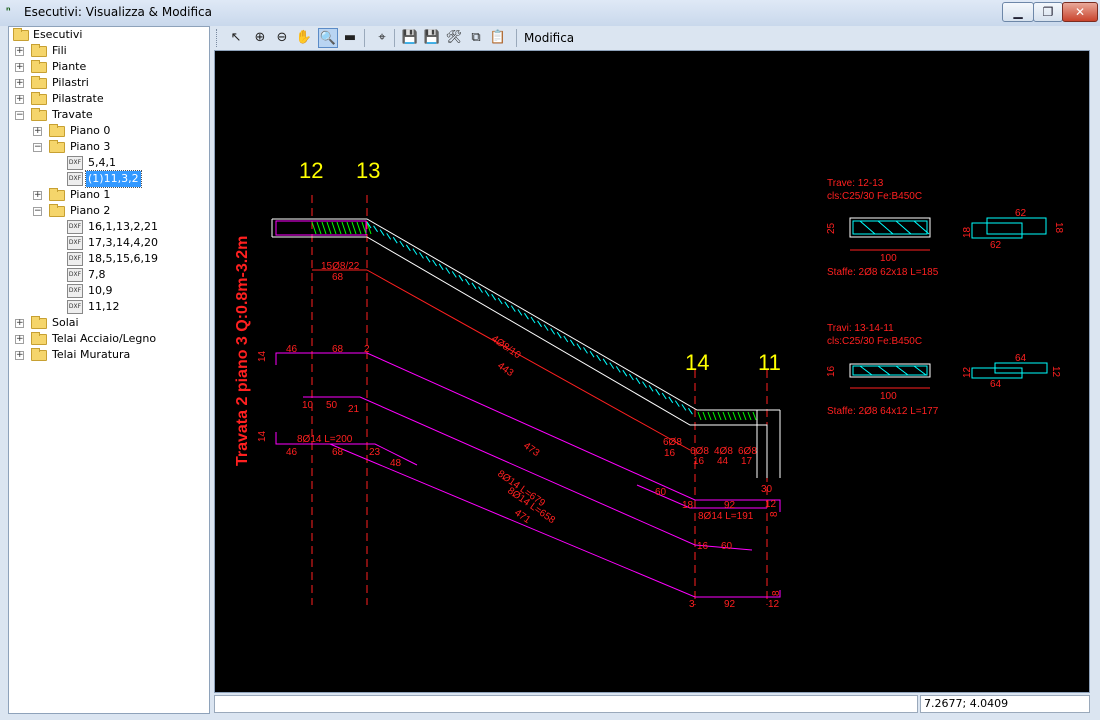 This screenshot has width=1100, height=720. Describe the element at coordinates (672, 442) in the screenshot. I see `dimension-text: 6Ø8` at that location.